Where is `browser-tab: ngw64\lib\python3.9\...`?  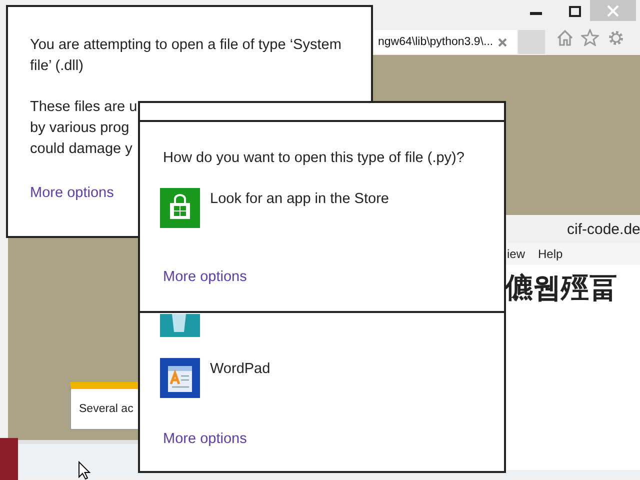 browser-tab: ngw64\lib\python3.9\... is located at coordinates (445, 42).